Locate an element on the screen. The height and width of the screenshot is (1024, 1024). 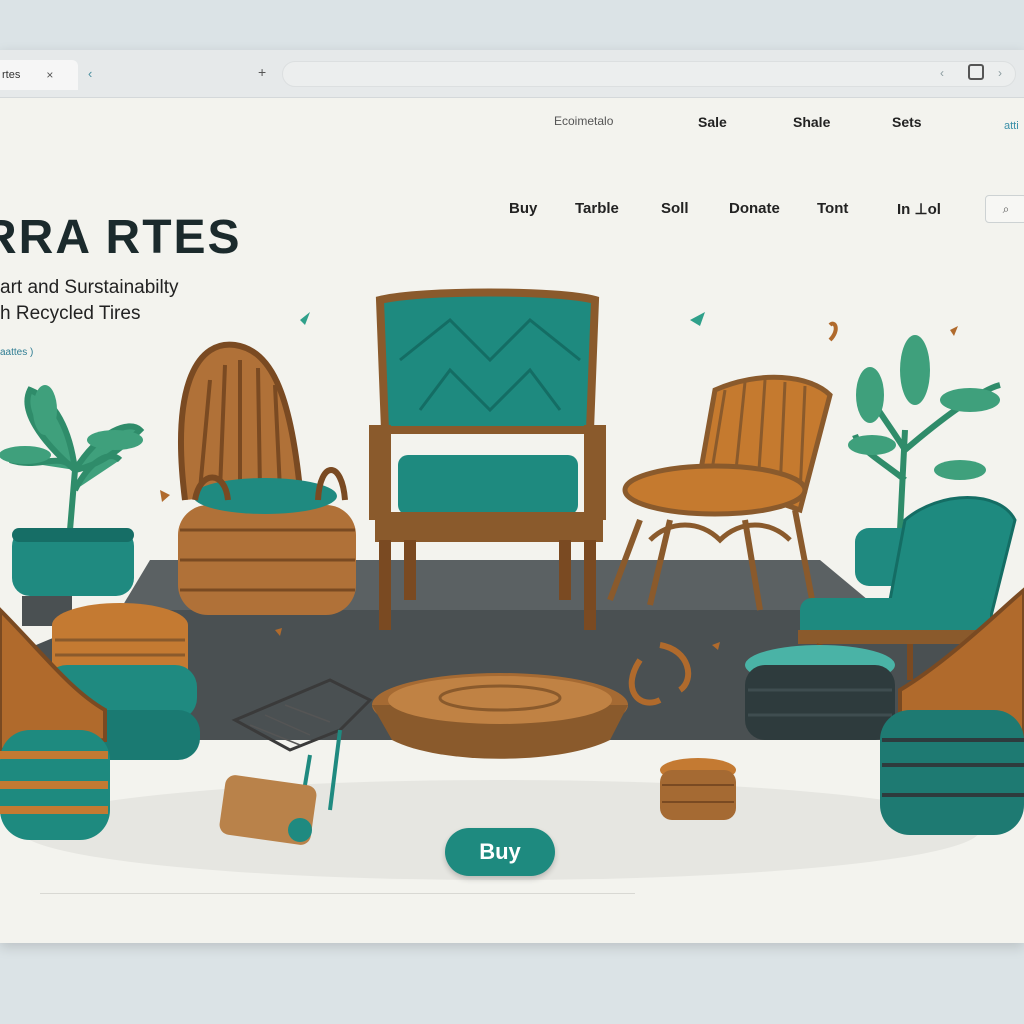
main-nav-buy: Buy is located at coordinates (523, 208).